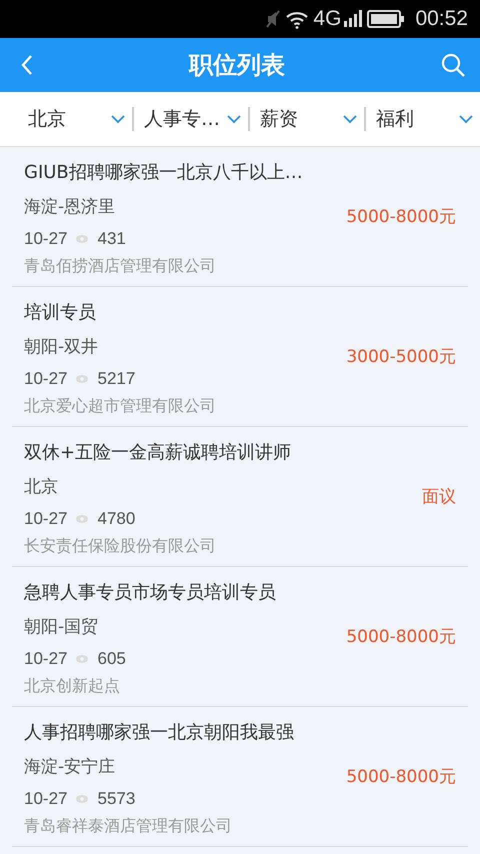 This screenshot has height=854, width=480. I want to click on back-icon, so click(27, 65).